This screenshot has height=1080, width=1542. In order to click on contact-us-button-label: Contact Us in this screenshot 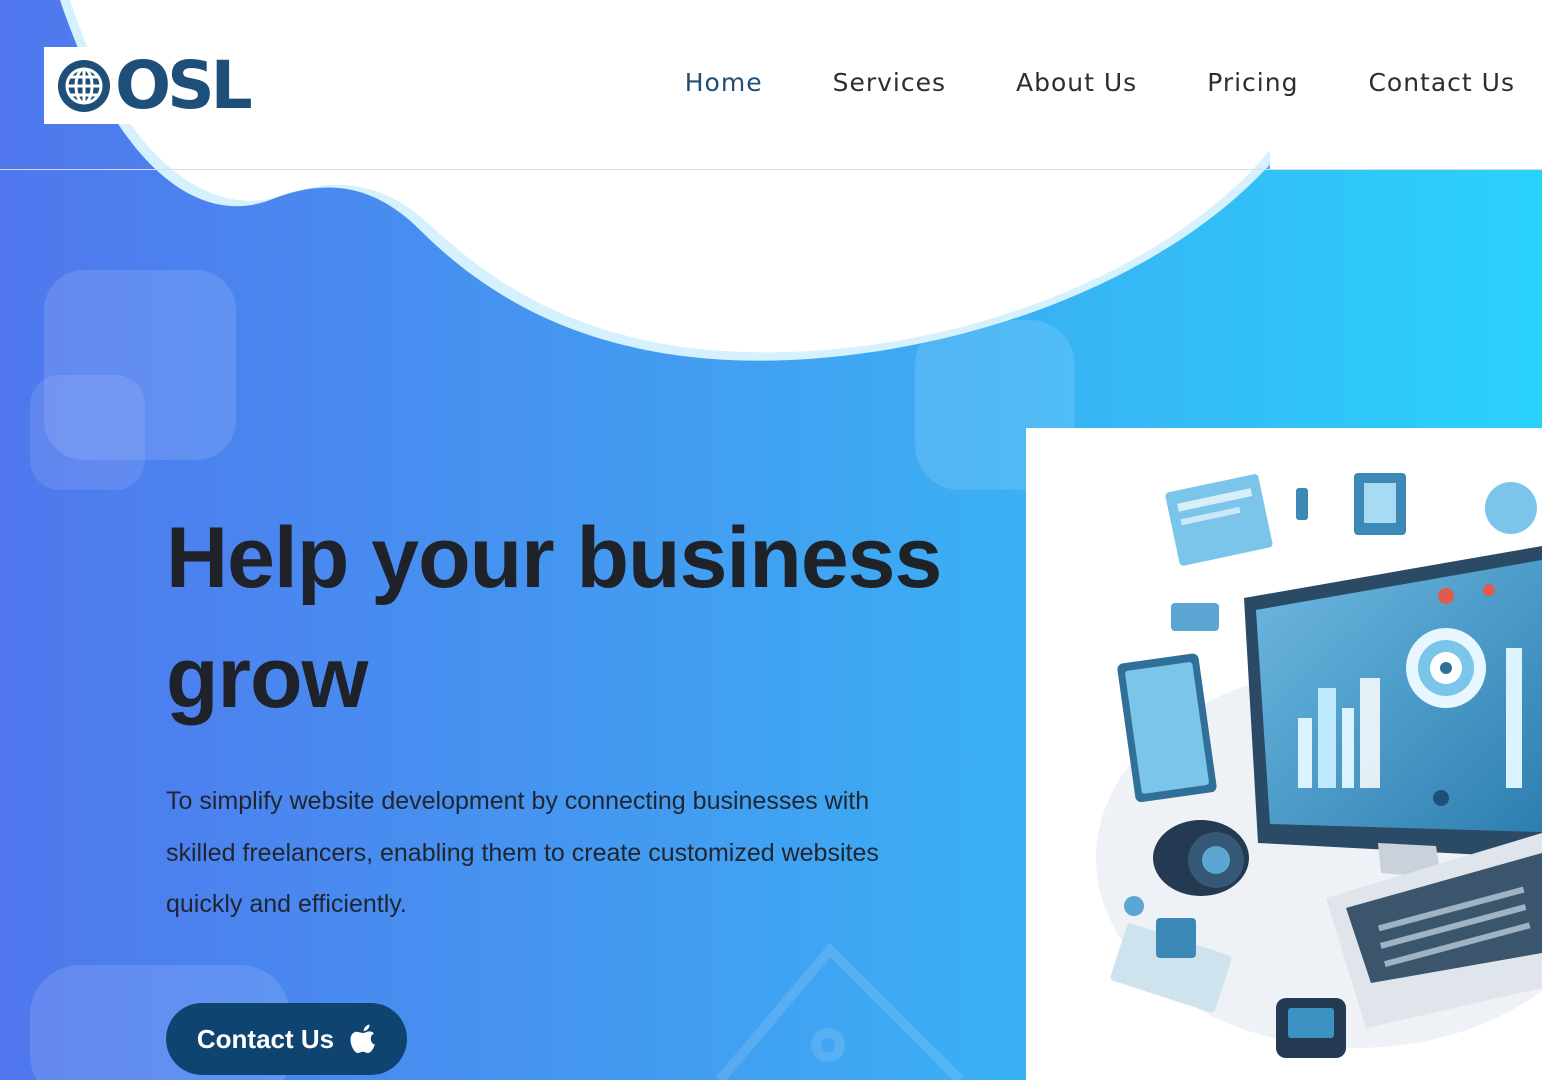, I will do `click(265, 1038)`.